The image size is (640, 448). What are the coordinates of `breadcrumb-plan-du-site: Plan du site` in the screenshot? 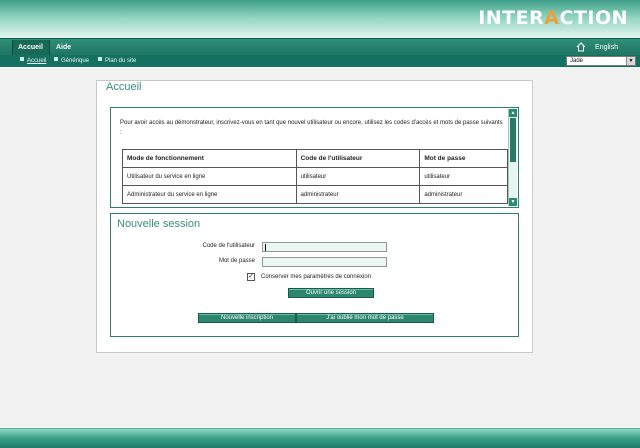 It's located at (117, 61).